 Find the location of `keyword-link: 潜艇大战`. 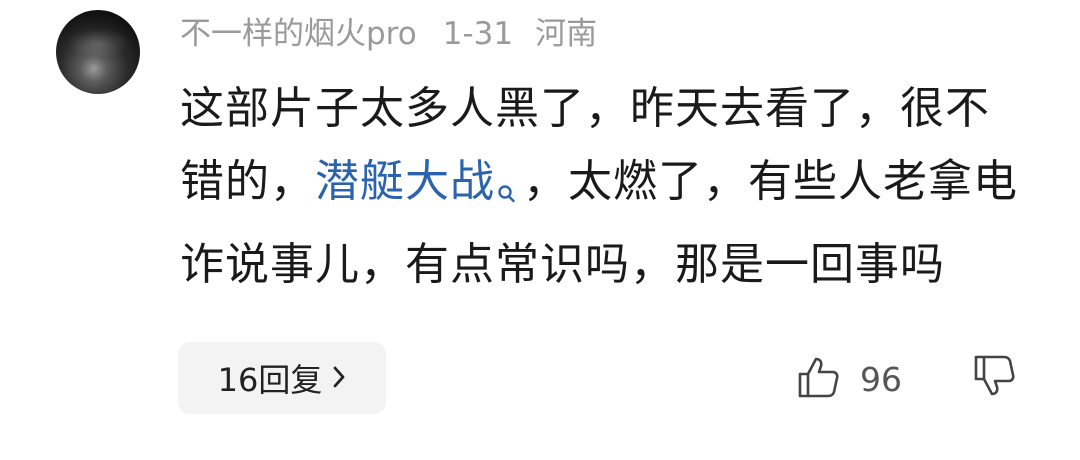

keyword-link: 潜艇大战 is located at coordinates (405, 181).